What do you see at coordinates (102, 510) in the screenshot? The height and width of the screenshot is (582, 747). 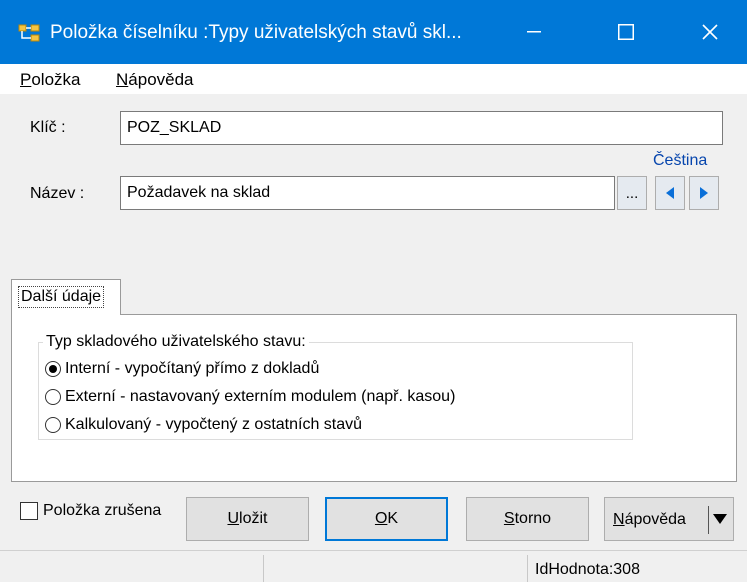 I see `cancelled-label: Položka zrušena` at bounding box center [102, 510].